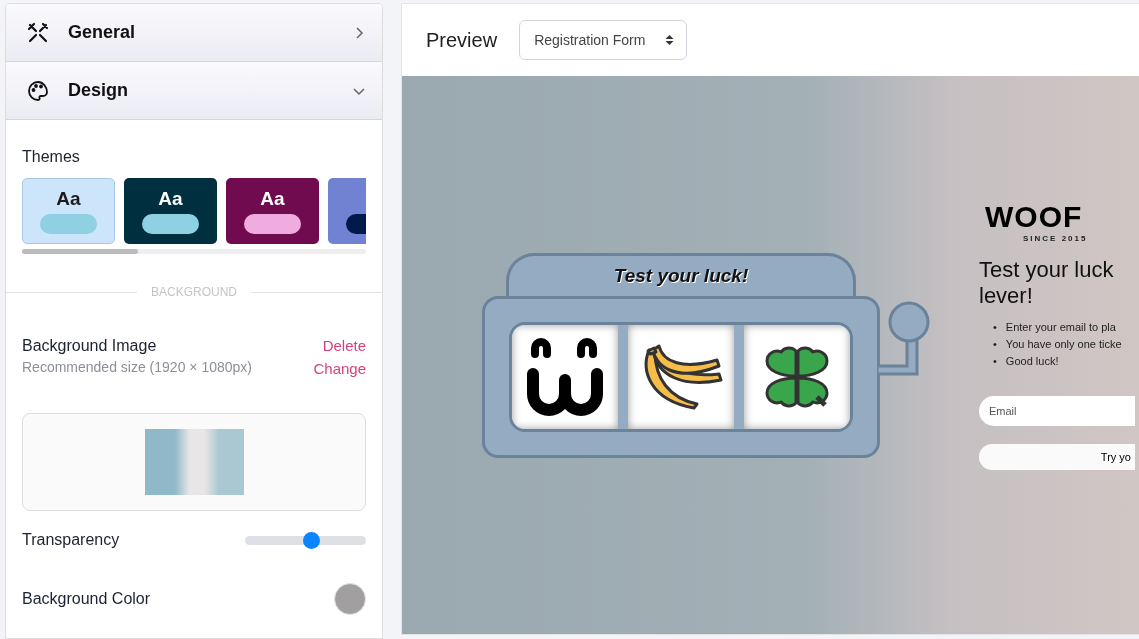  What do you see at coordinates (71, 540) in the screenshot?
I see `transparency-label: Transparency` at bounding box center [71, 540].